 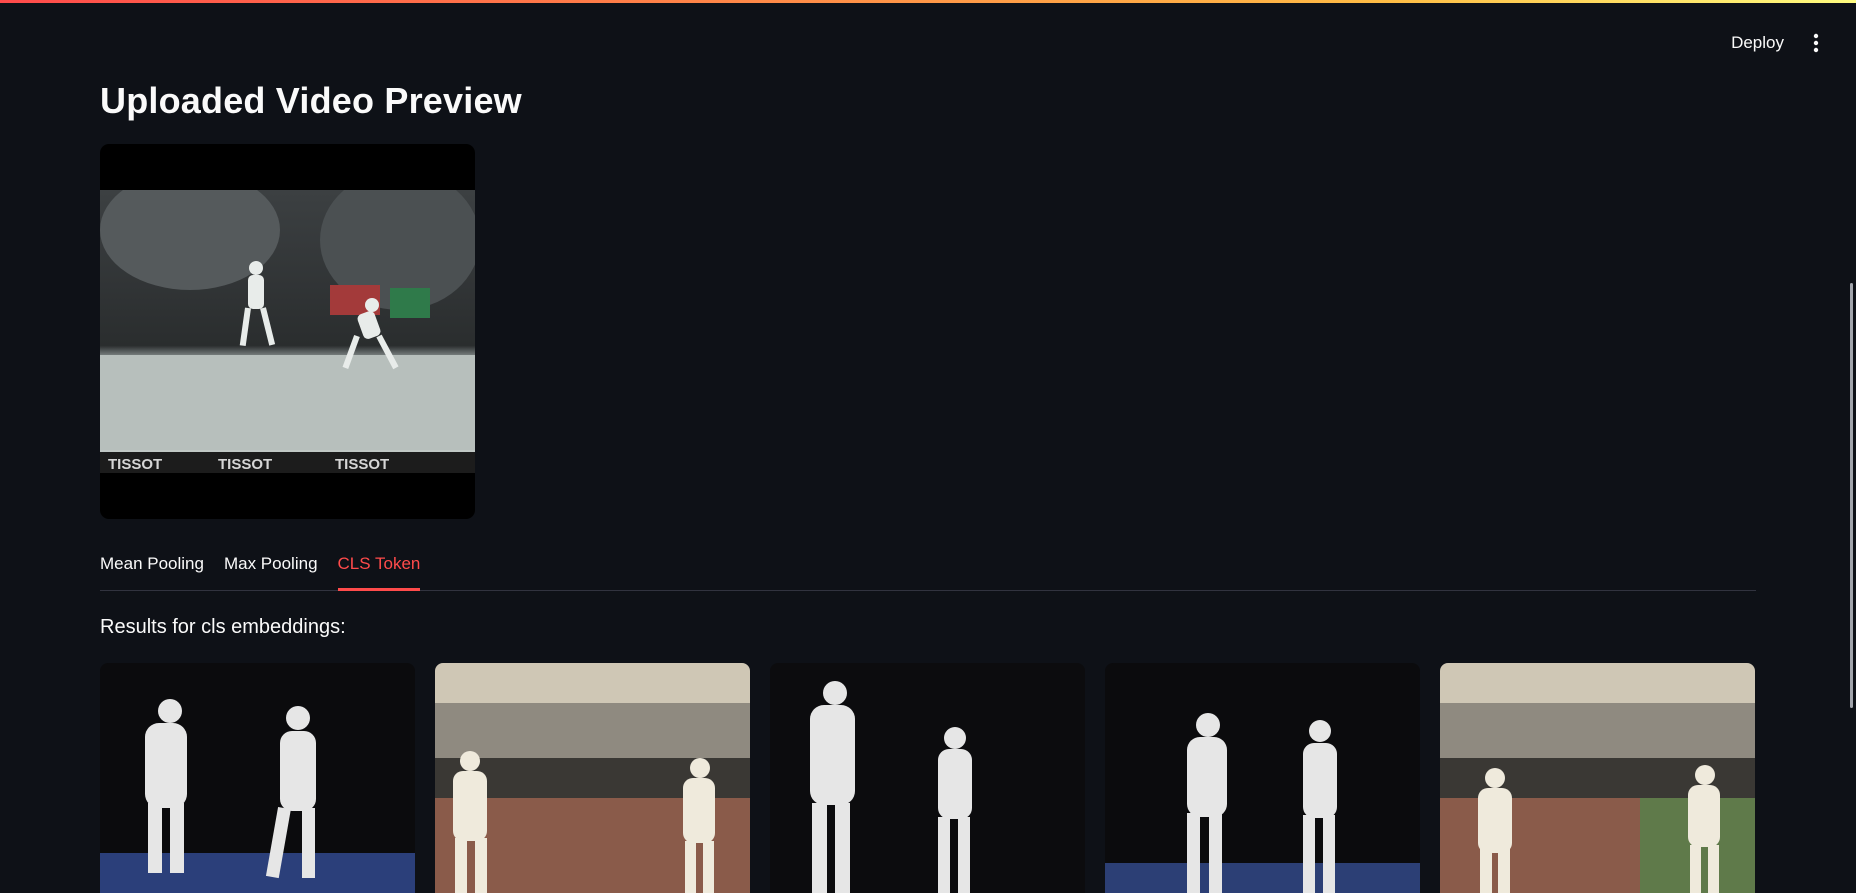 I want to click on tab-mean-pooling: Mean Pooling, so click(x=152, y=569).